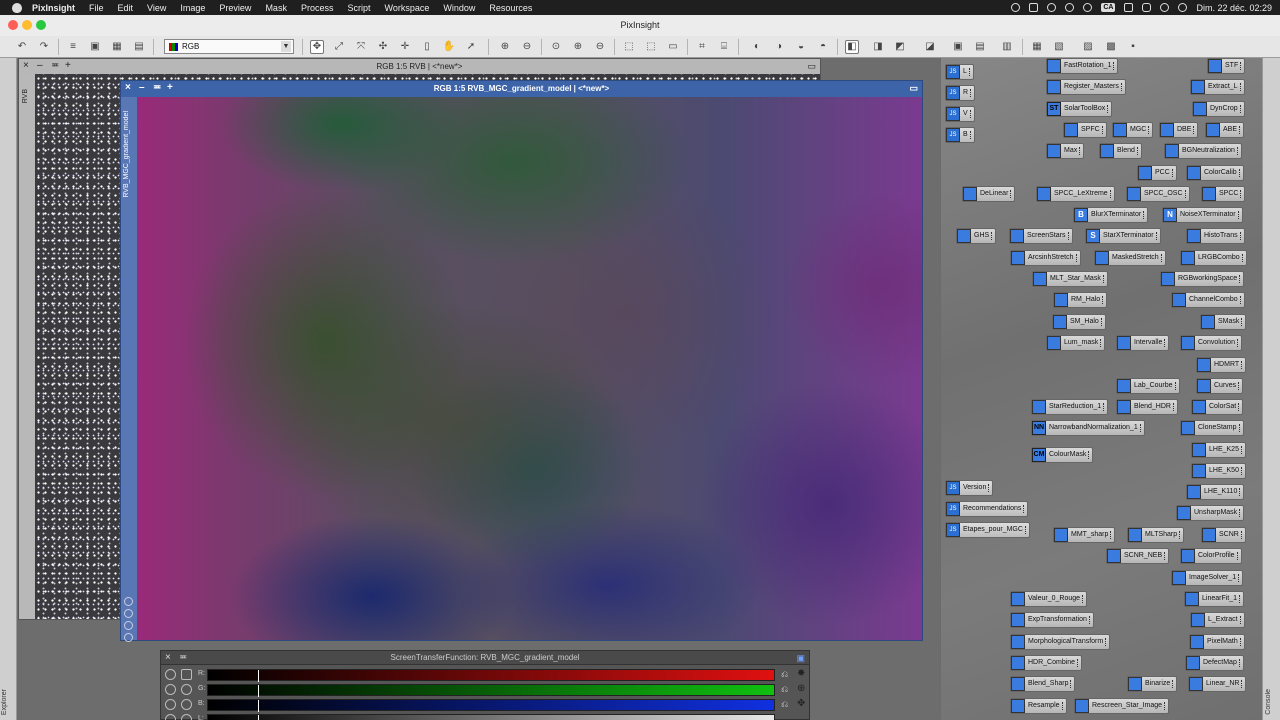 The height and width of the screenshot is (720, 1280). What do you see at coordinates (117, 47) in the screenshot?
I see `color-icon: ▦` at bounding box center [117, 47].